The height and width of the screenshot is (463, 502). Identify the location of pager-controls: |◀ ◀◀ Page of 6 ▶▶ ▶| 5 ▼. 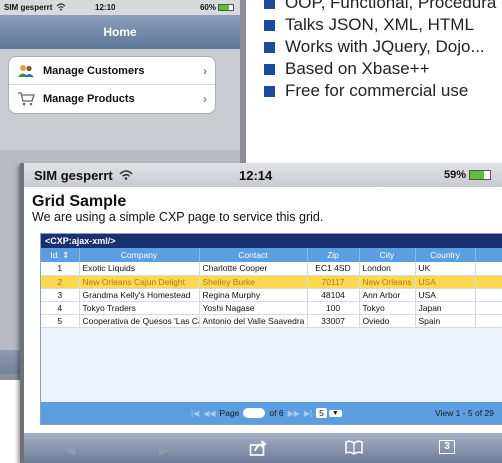
(266, 413).